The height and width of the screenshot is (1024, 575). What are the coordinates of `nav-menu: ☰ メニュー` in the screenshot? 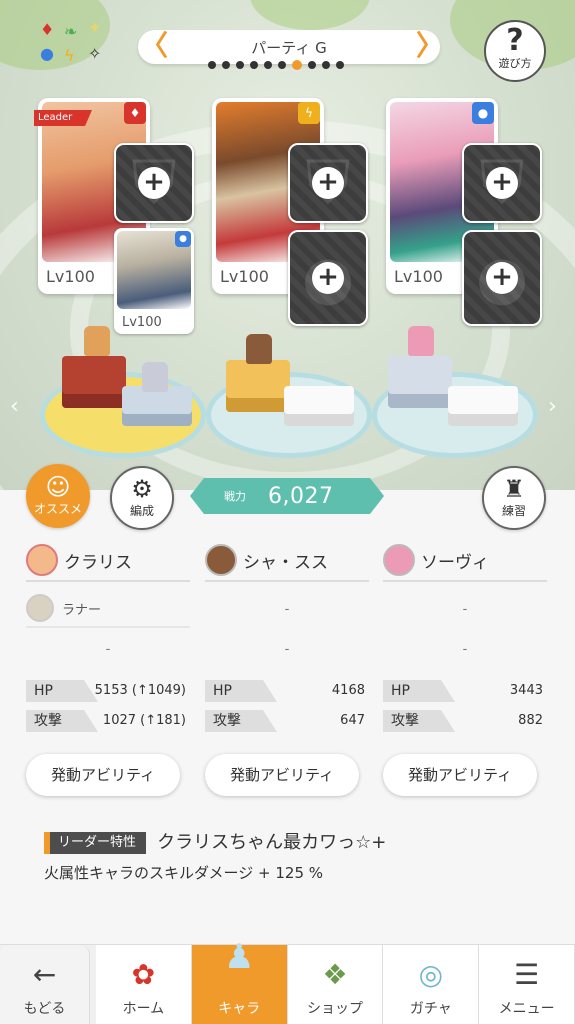 It's located at (527, 984).